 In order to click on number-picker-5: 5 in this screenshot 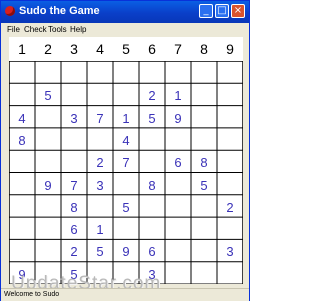, I will do `click(126, 49)`.